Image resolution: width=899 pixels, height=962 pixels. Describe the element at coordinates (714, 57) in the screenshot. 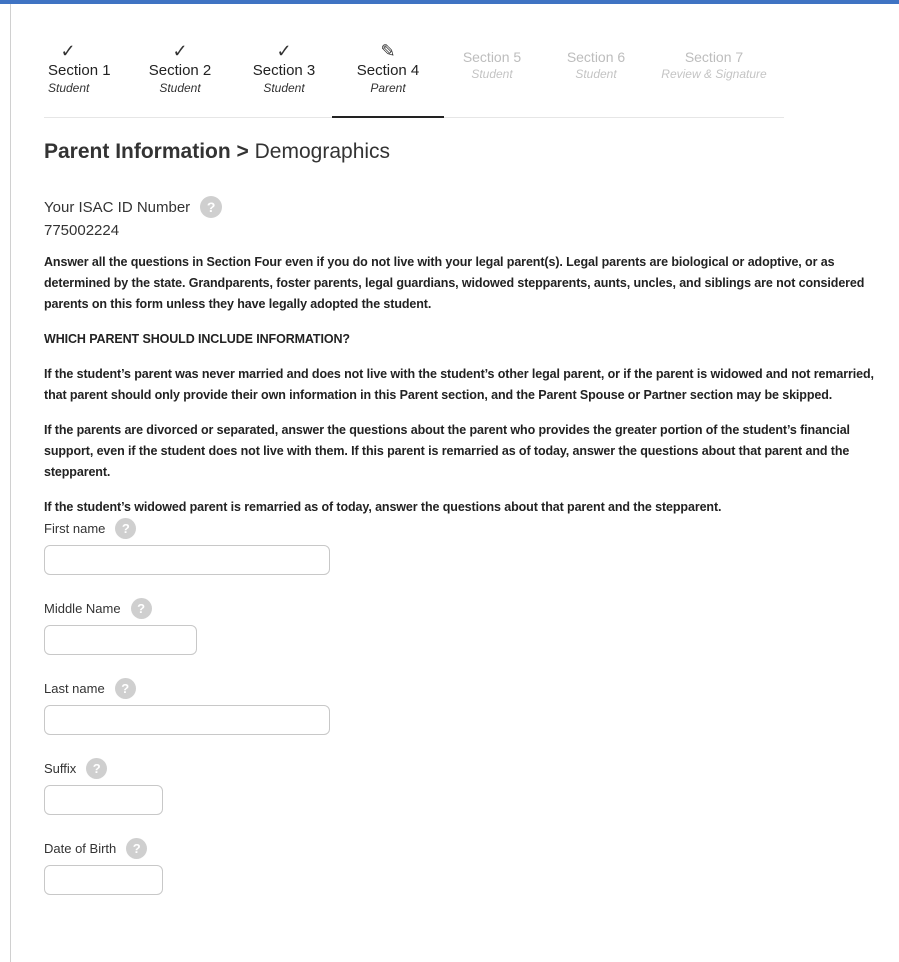

I see `step-title: Section 7` at that location.